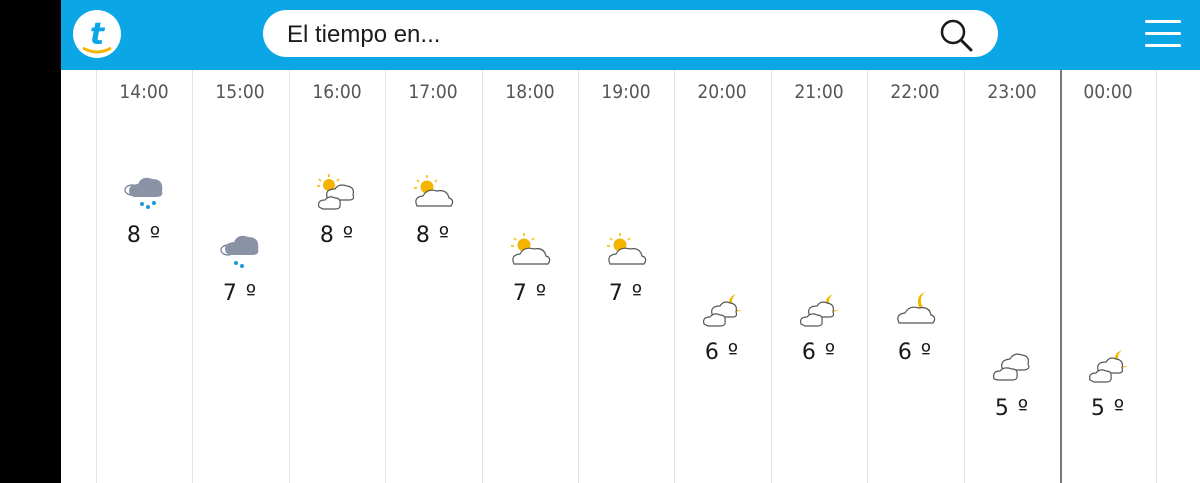 The width and height of the screenshot is (1200, 483). What do you see at coordinates (144, 92) in the screenshot?
I see `hour-label: 14:00` at bounding box center [144, 92].